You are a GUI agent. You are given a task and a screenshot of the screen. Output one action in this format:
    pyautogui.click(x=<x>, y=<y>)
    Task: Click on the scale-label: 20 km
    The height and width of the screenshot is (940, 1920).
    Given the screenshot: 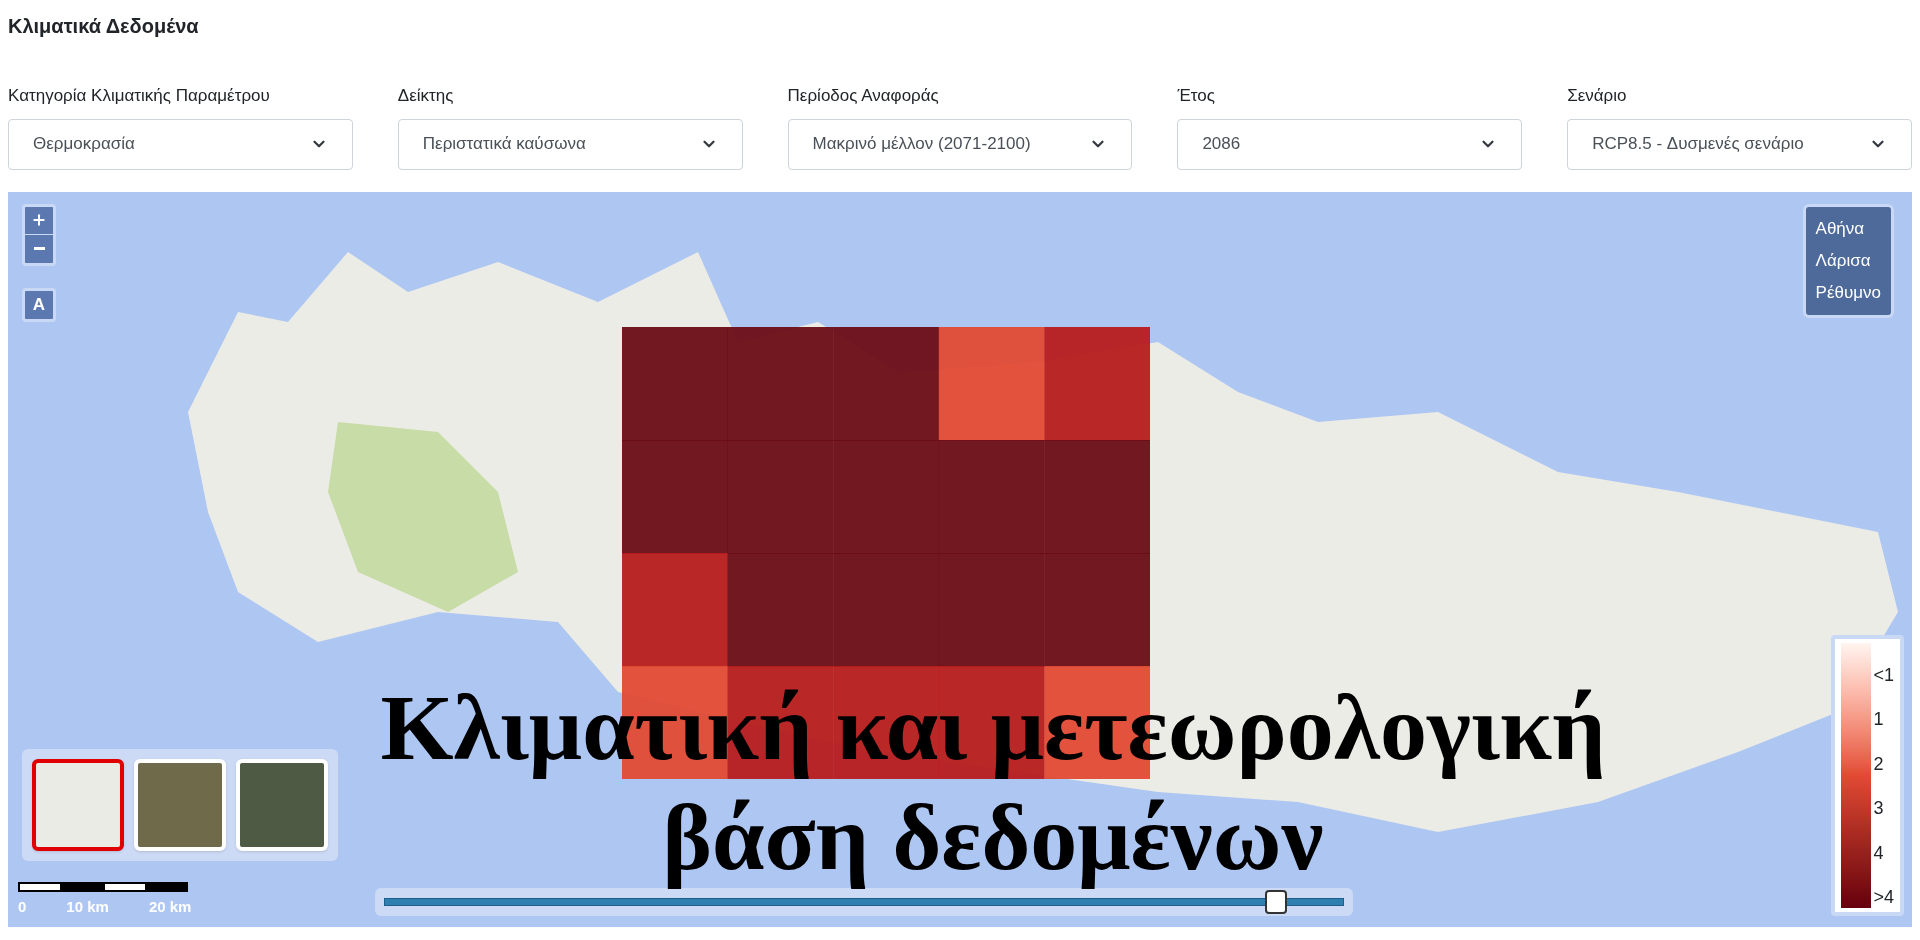 What is the action you would take?
    pyautogui.click(x=170, y=906)
    